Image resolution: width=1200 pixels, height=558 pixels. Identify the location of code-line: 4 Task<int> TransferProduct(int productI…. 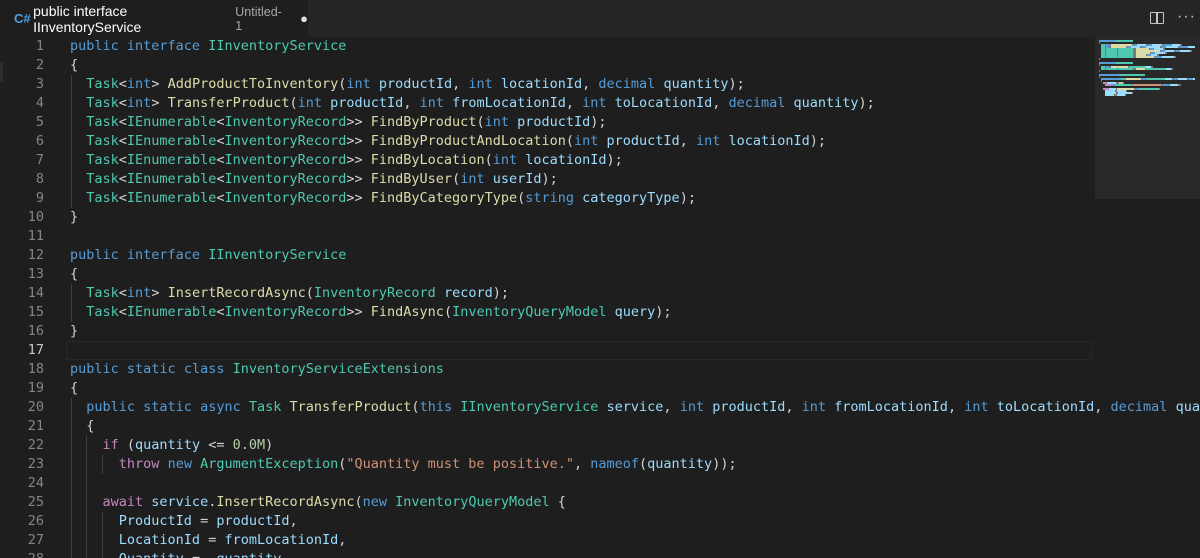
(547, 103).